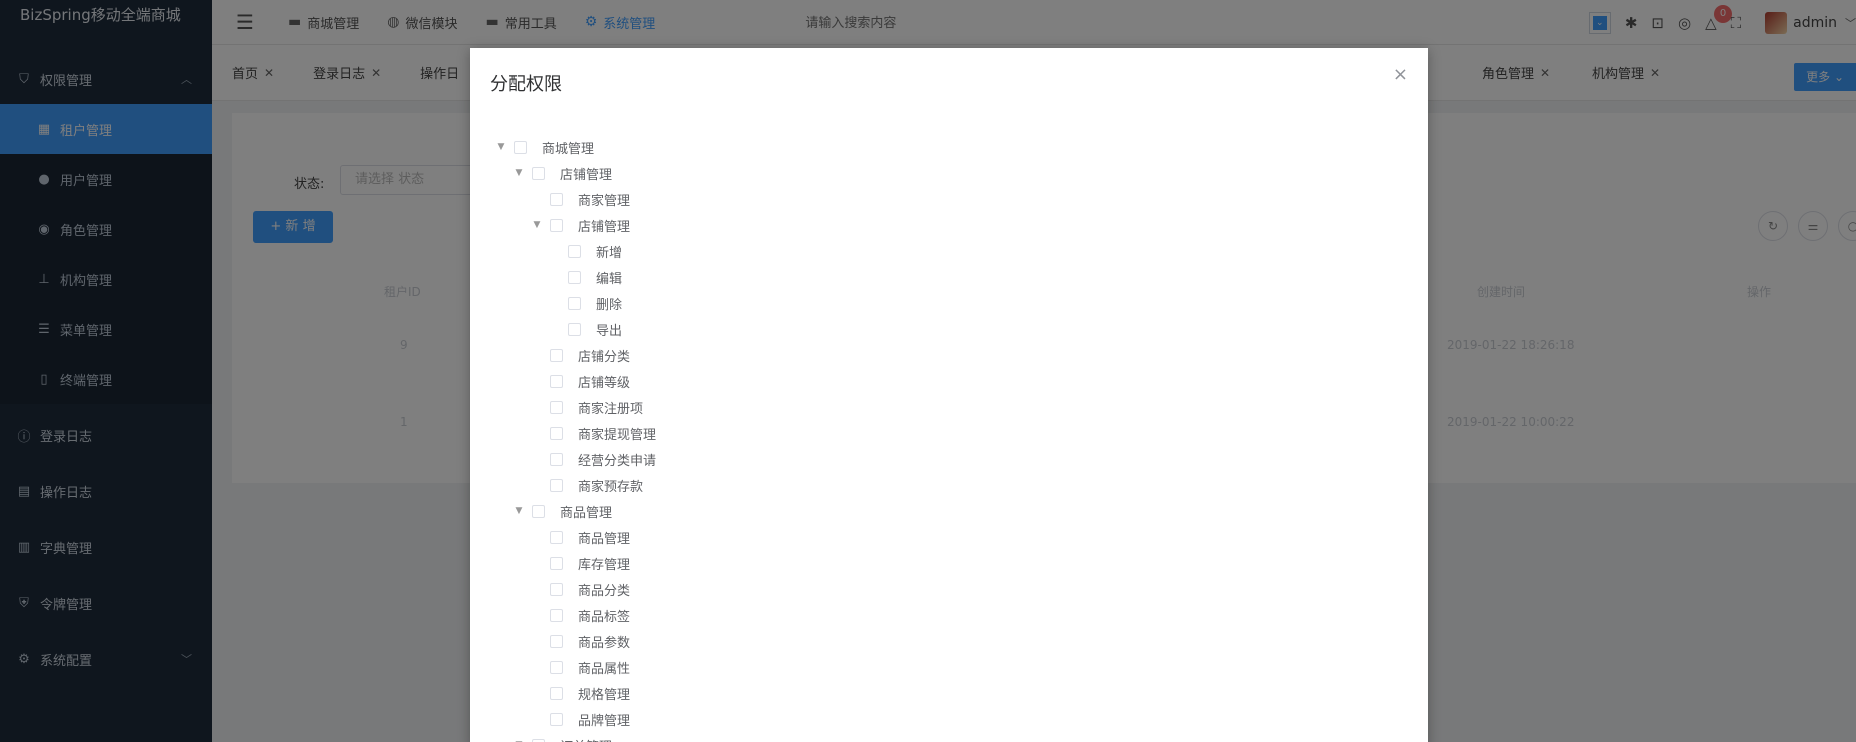 This screenshot has width=1856, height=742. I want to click on tree-node: 店铺分类, so click(576, 355).